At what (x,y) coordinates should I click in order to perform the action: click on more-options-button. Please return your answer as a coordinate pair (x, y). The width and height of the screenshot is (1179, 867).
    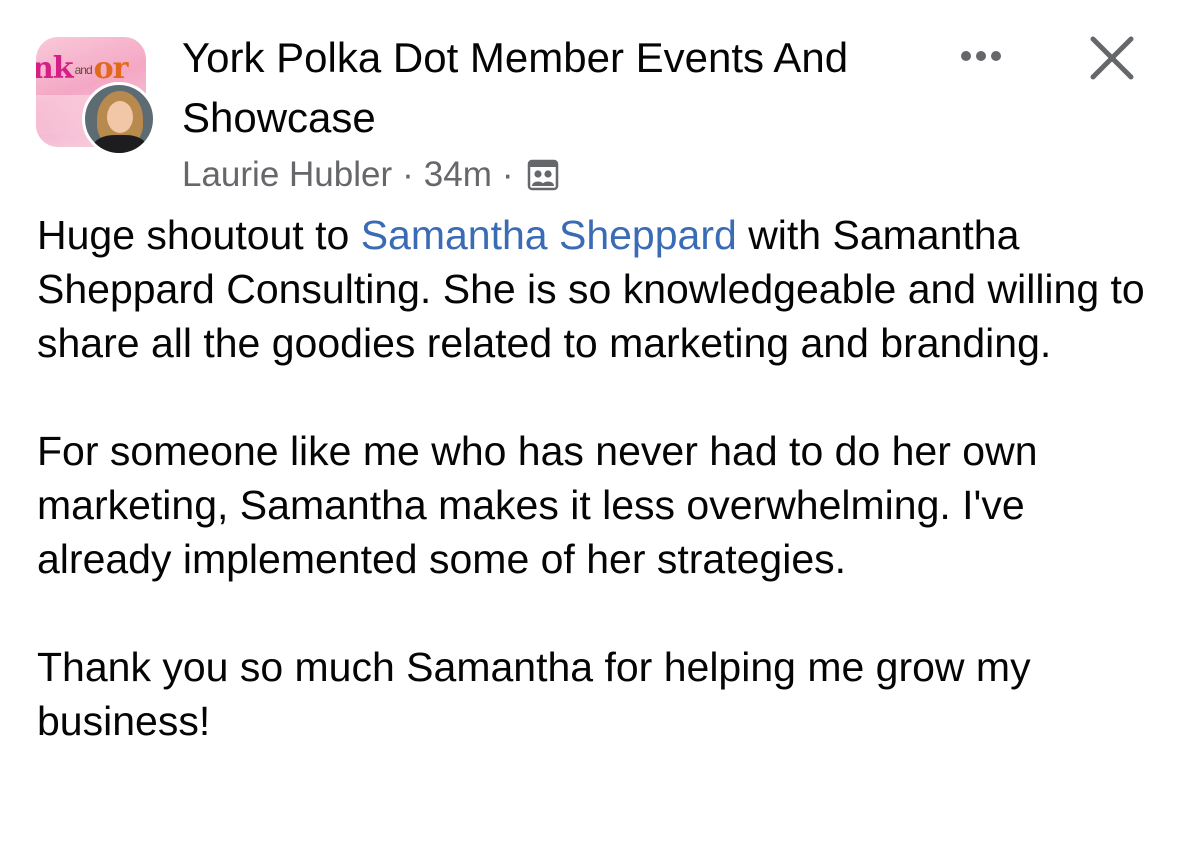
    Looking at the image, I should click on (981, 56).